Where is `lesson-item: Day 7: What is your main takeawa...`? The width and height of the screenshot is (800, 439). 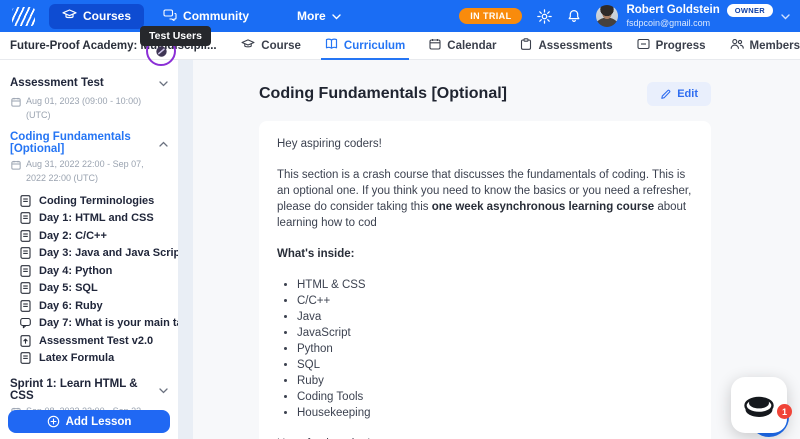
lesson-item: Day 7: What is your main takeawa... is located at coordinates (93, 324).